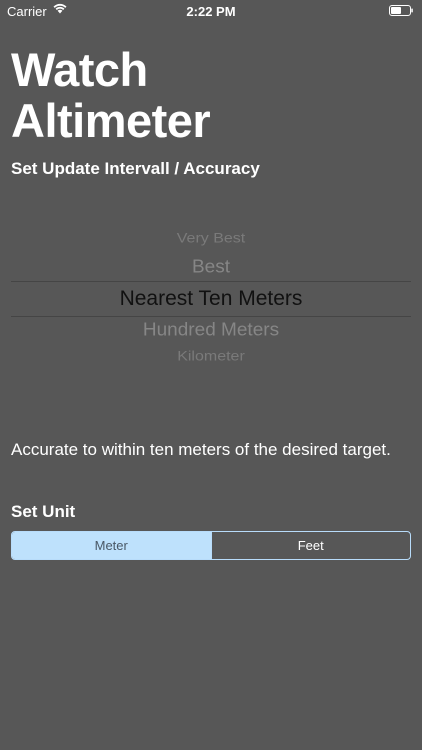  Describe the element at coordinates (211, 238) in the screenshot. I see `picker-option-very-best: Very Best` at that location.